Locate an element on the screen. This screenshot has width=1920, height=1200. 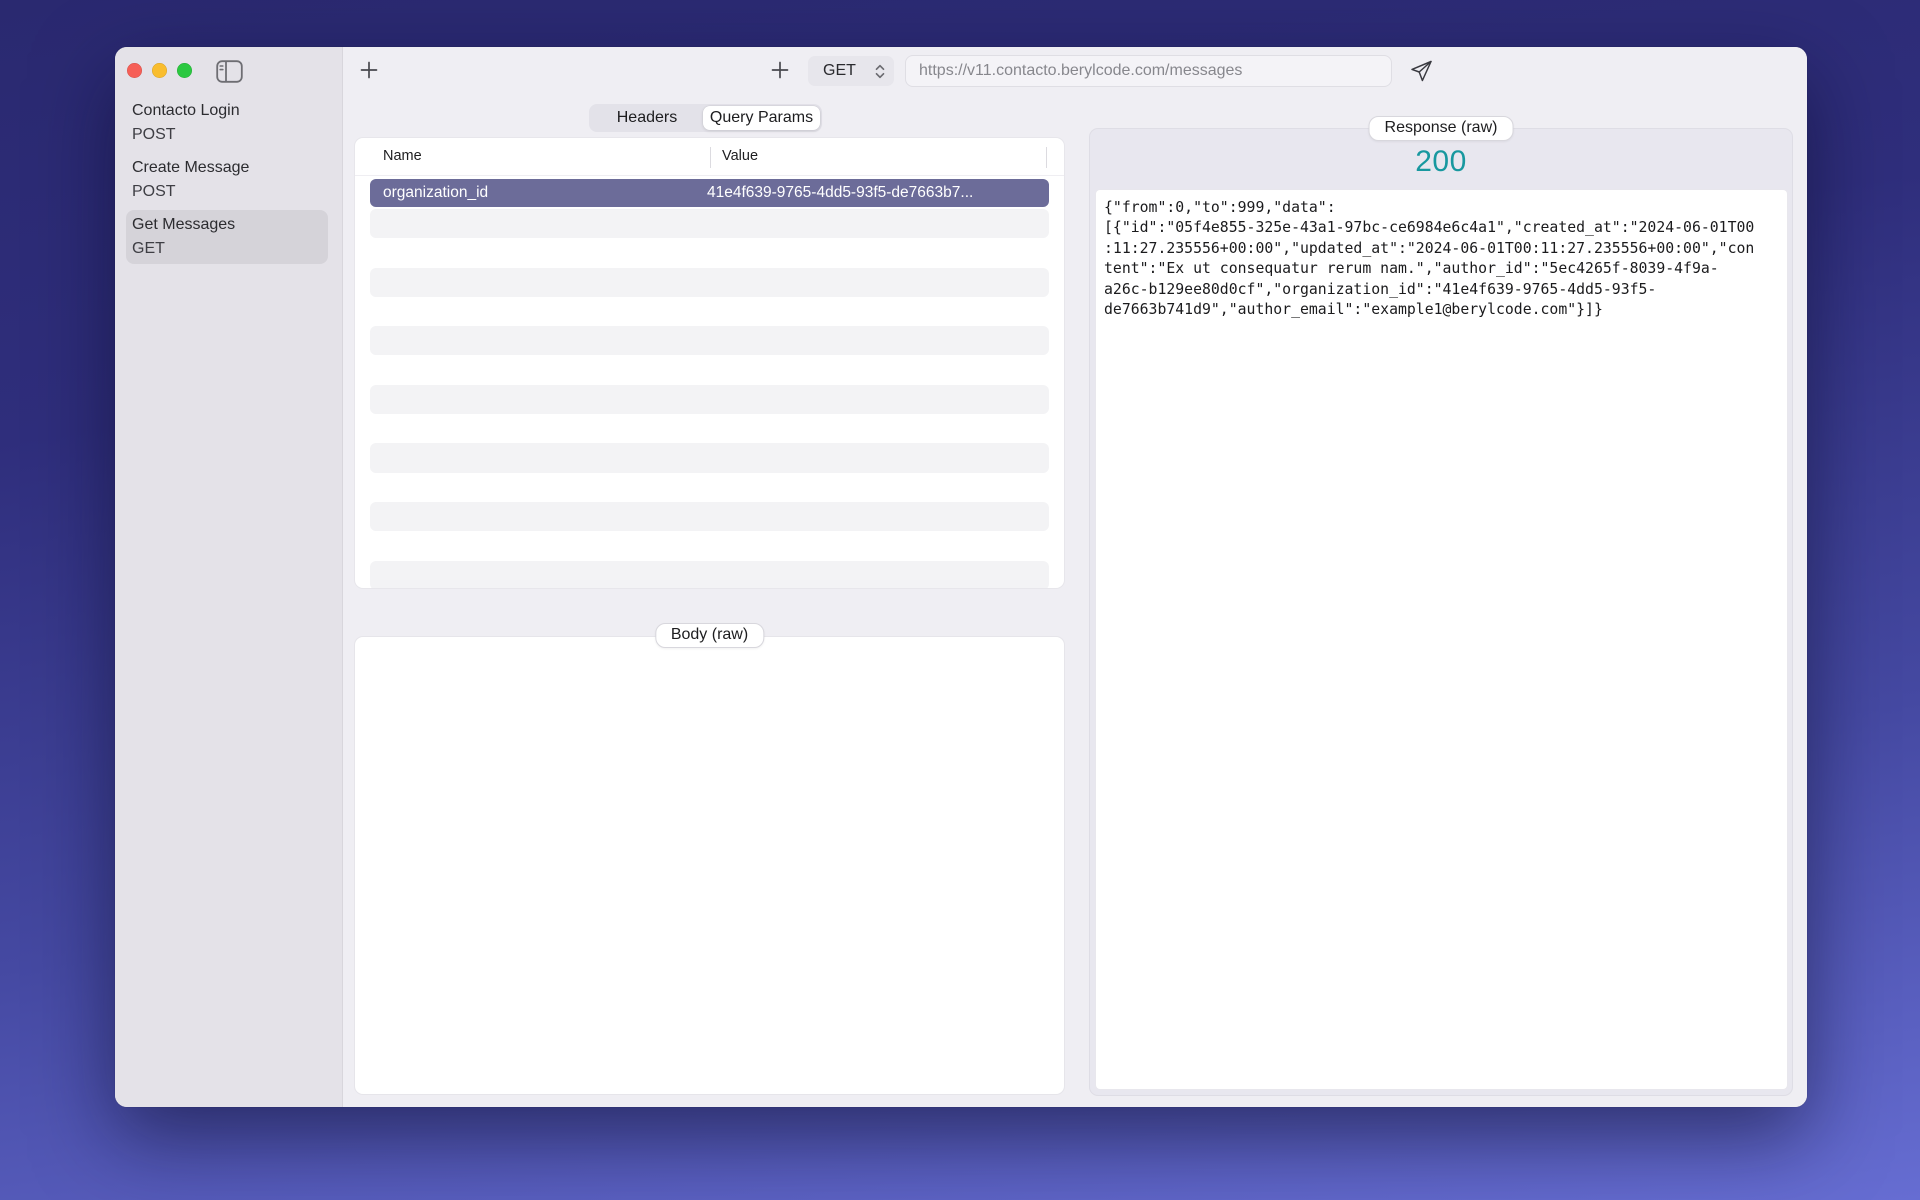
tab-query-params: Query Params is located at coordinates (761, 118).